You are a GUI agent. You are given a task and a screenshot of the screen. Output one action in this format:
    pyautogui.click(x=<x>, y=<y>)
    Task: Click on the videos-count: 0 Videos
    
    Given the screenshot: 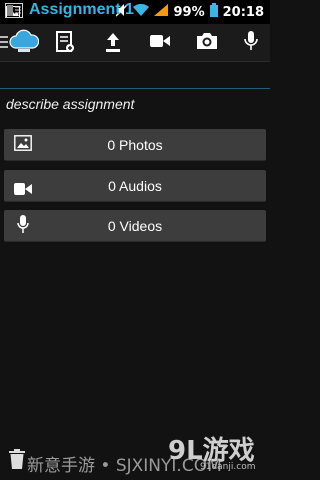 What is the action you would take?
    pyautogui.click(x=135, y=225)
    